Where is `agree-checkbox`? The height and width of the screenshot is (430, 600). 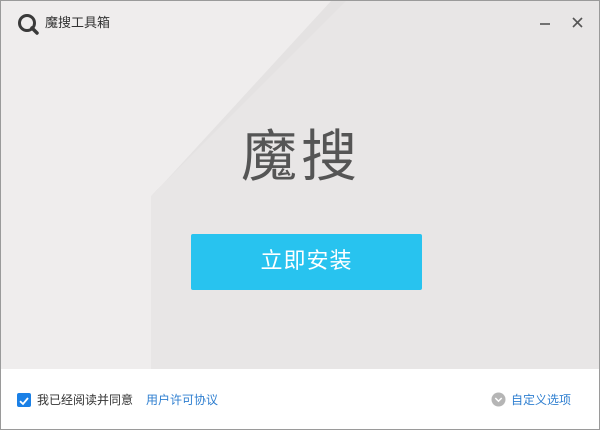
agree-checkbox is located at coordinates (24, 400).